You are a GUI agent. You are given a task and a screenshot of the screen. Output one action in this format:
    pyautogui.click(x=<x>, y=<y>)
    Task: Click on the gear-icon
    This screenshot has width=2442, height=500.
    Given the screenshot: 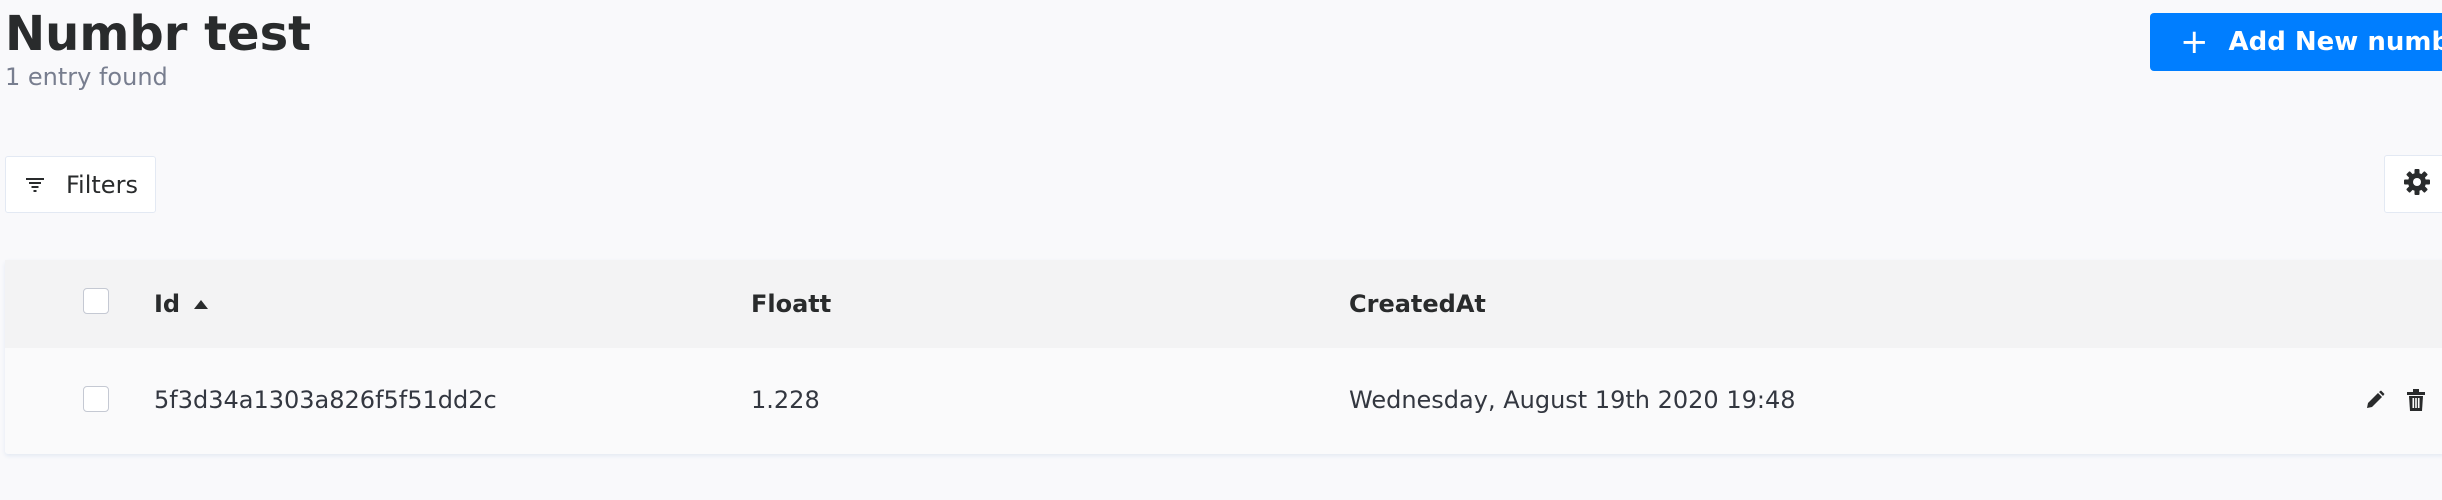 What is the action you would take?
    pyautogui.click(x=2417, y=184)
    